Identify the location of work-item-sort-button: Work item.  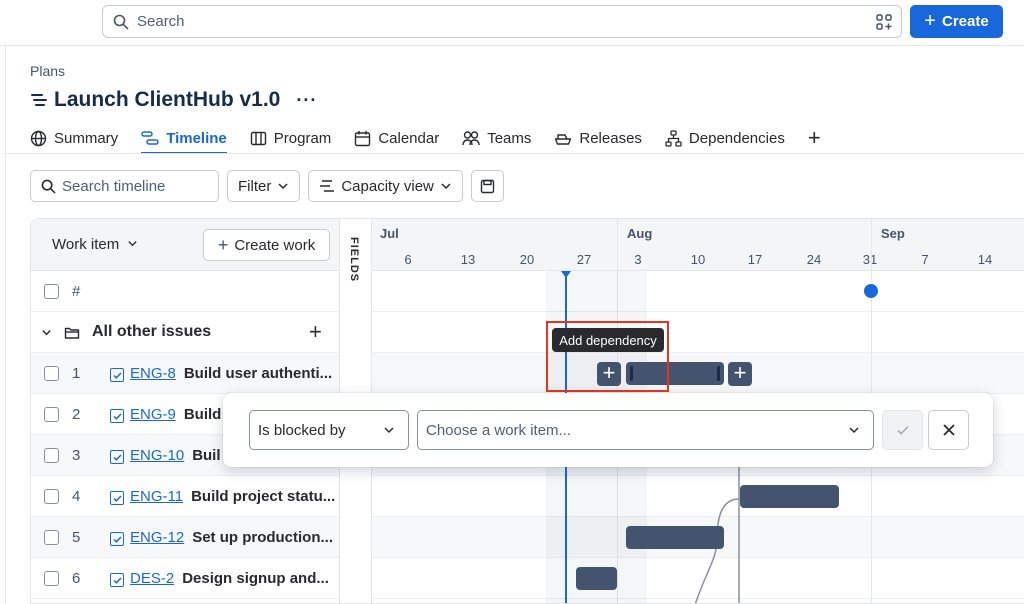
(95, 244).